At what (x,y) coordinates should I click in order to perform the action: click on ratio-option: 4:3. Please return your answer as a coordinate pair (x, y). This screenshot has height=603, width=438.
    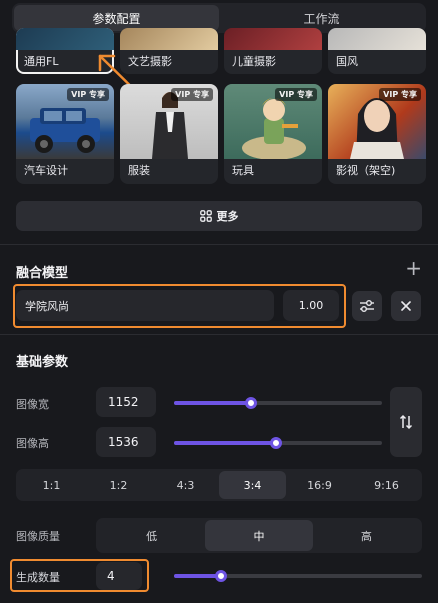
    Looking at the image, I should click on (185, 485).